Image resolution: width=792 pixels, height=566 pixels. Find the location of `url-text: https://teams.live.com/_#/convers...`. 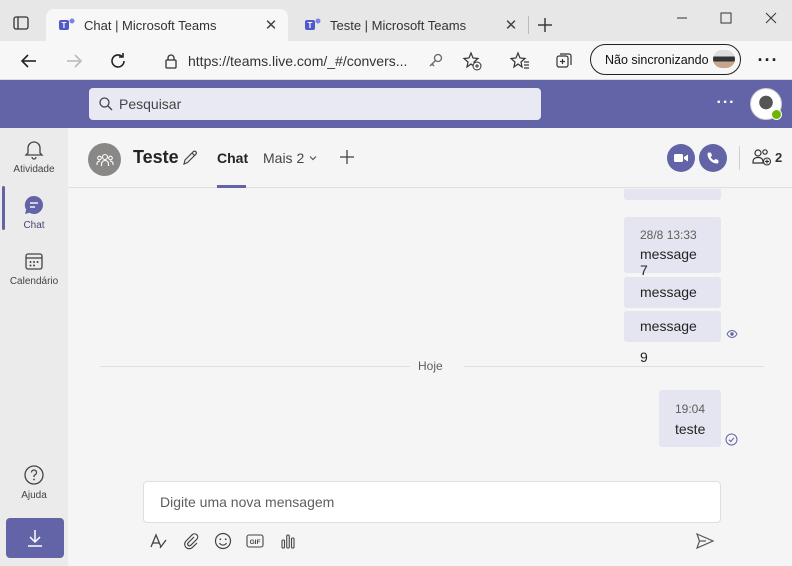

url-text: https://teams.live.com/_#/convers... is located at coordinates (298, 60).